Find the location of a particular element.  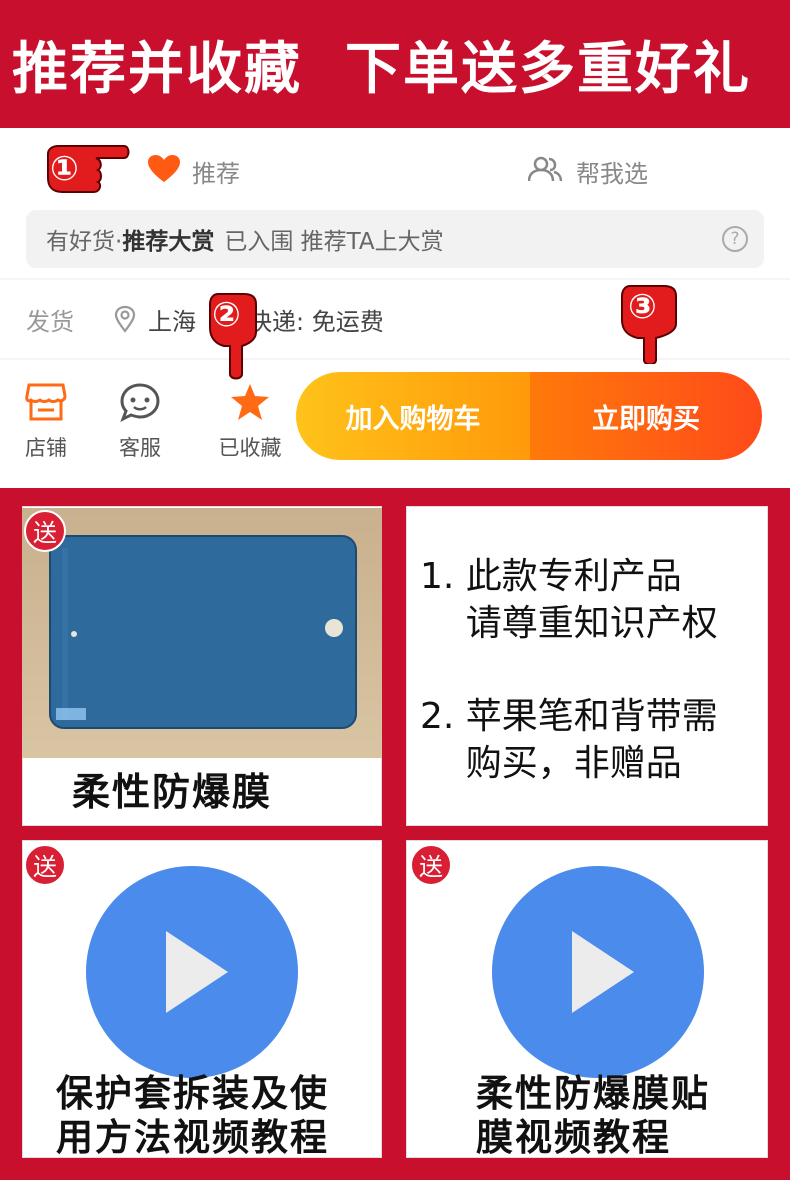

step-3-number: ③ is located at coordinates (642, 307).